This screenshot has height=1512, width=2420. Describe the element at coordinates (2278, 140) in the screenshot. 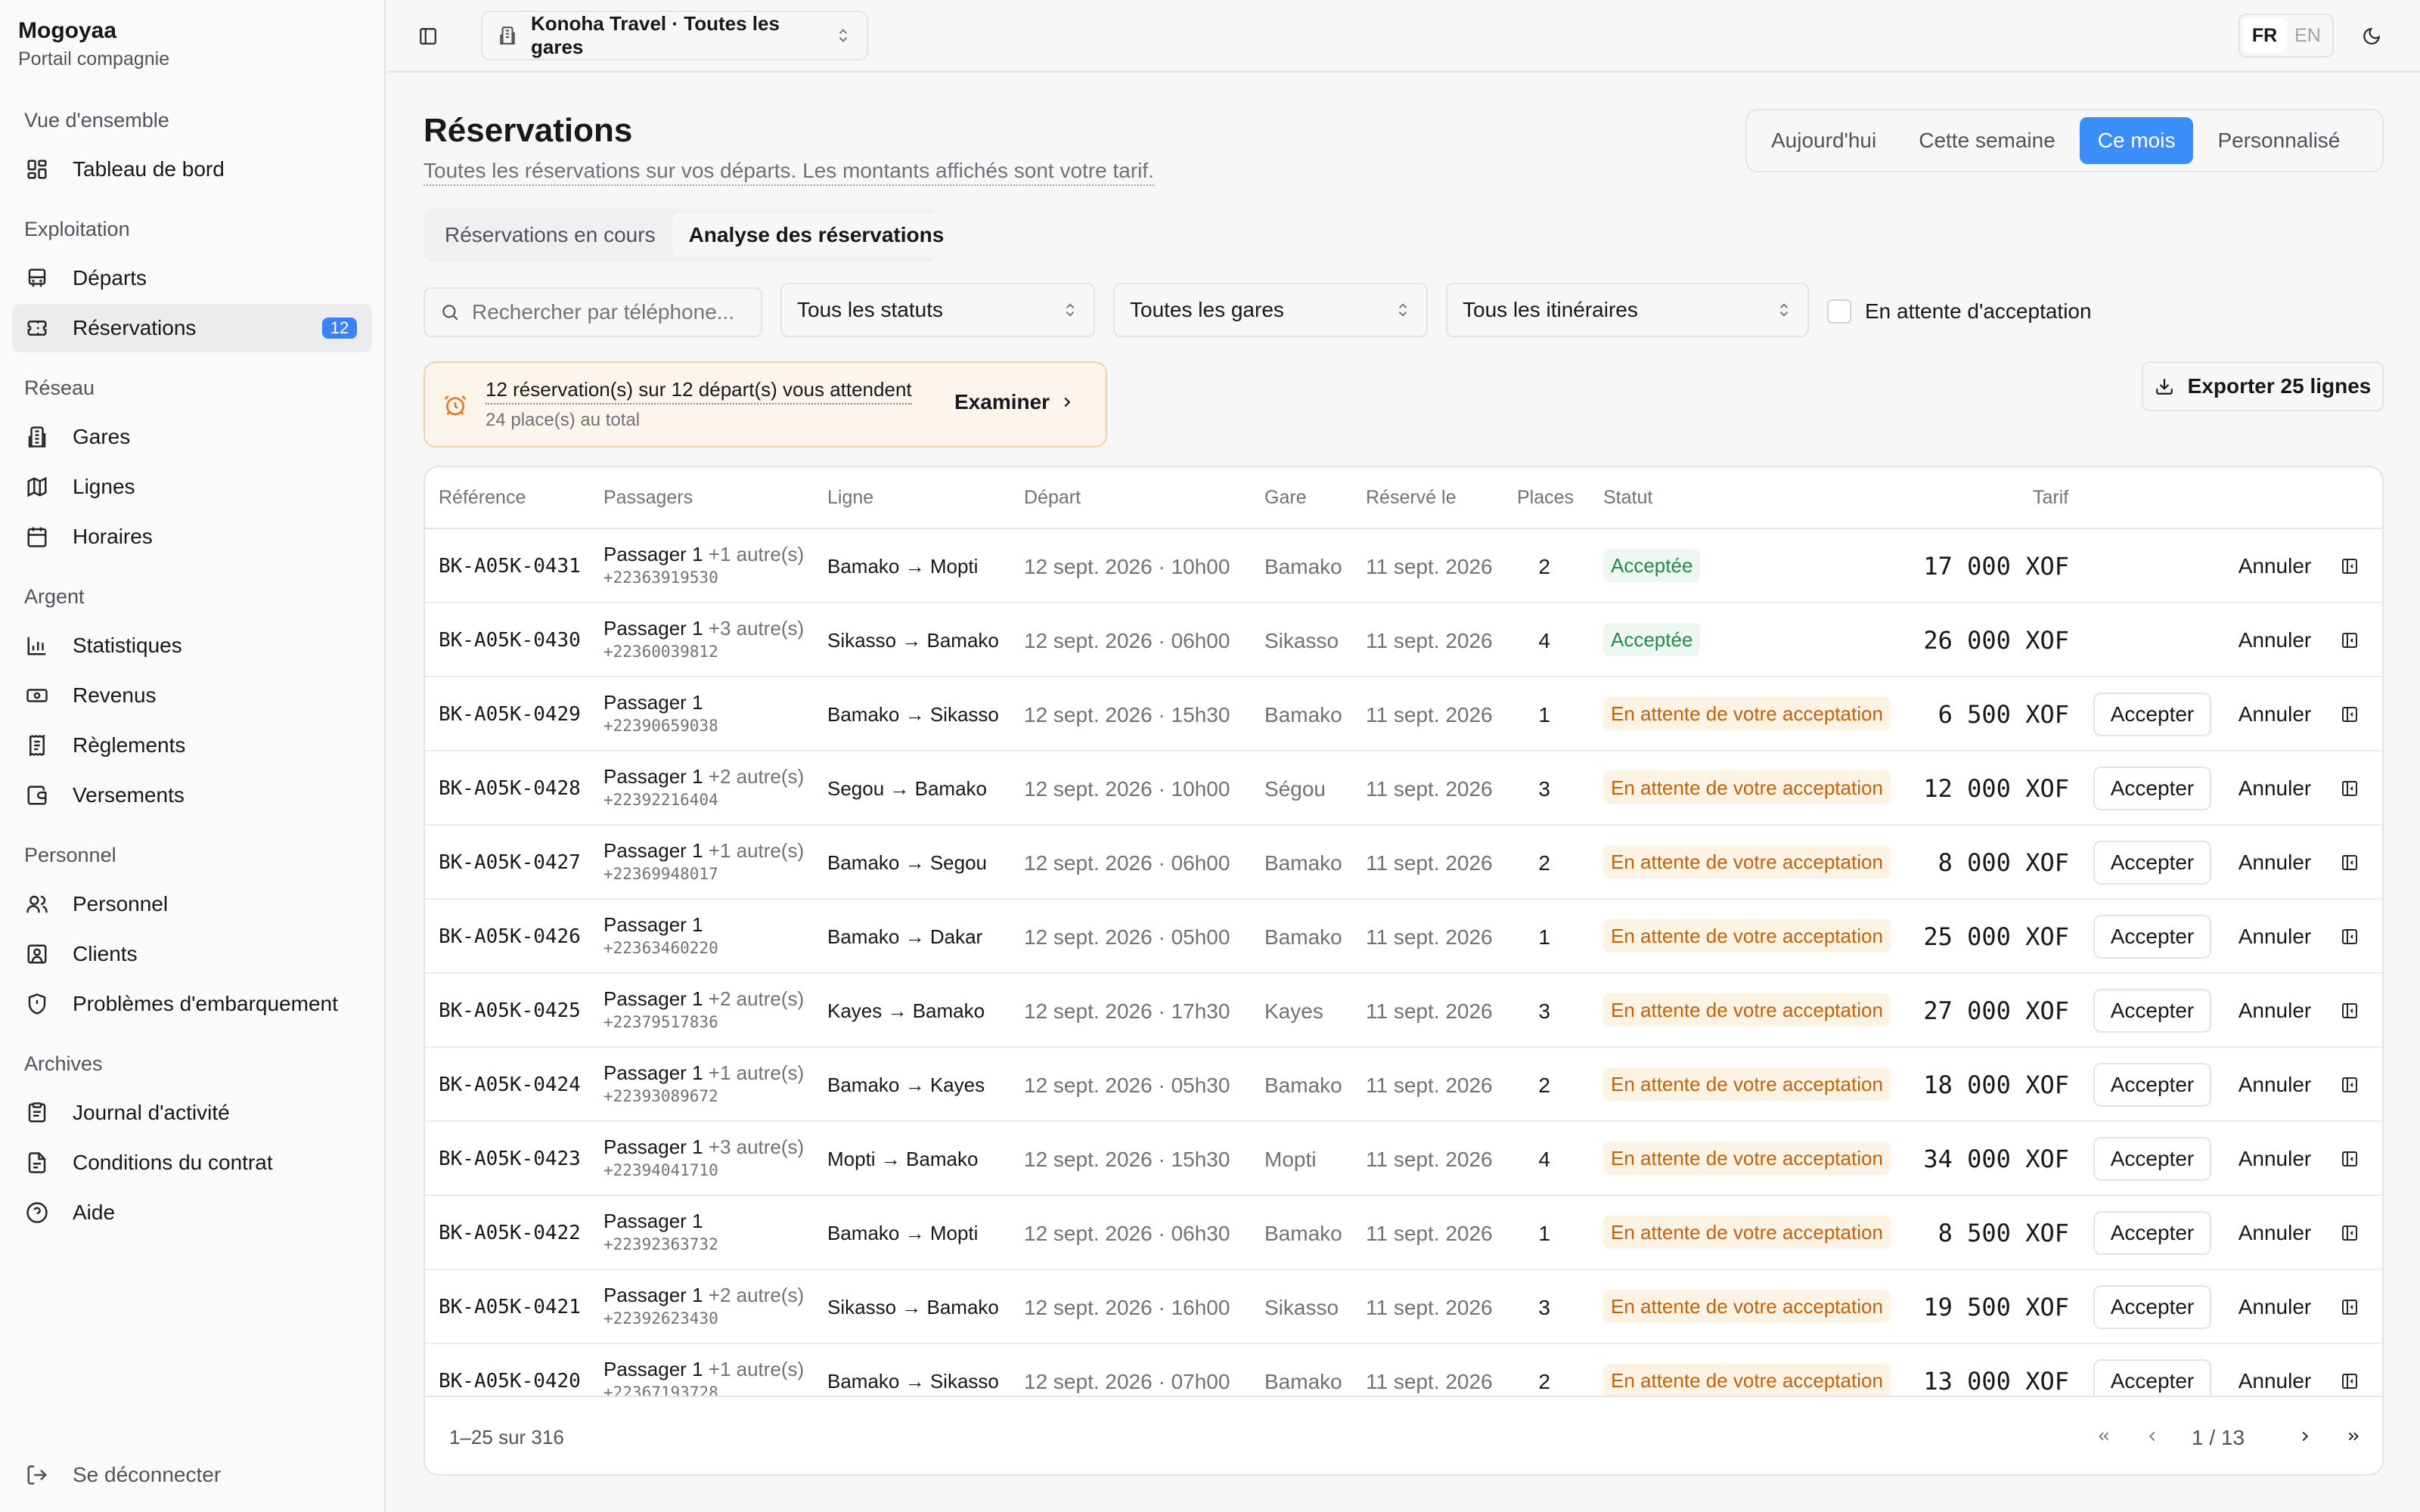

I see `period-custom: Personnalisé` at that location.